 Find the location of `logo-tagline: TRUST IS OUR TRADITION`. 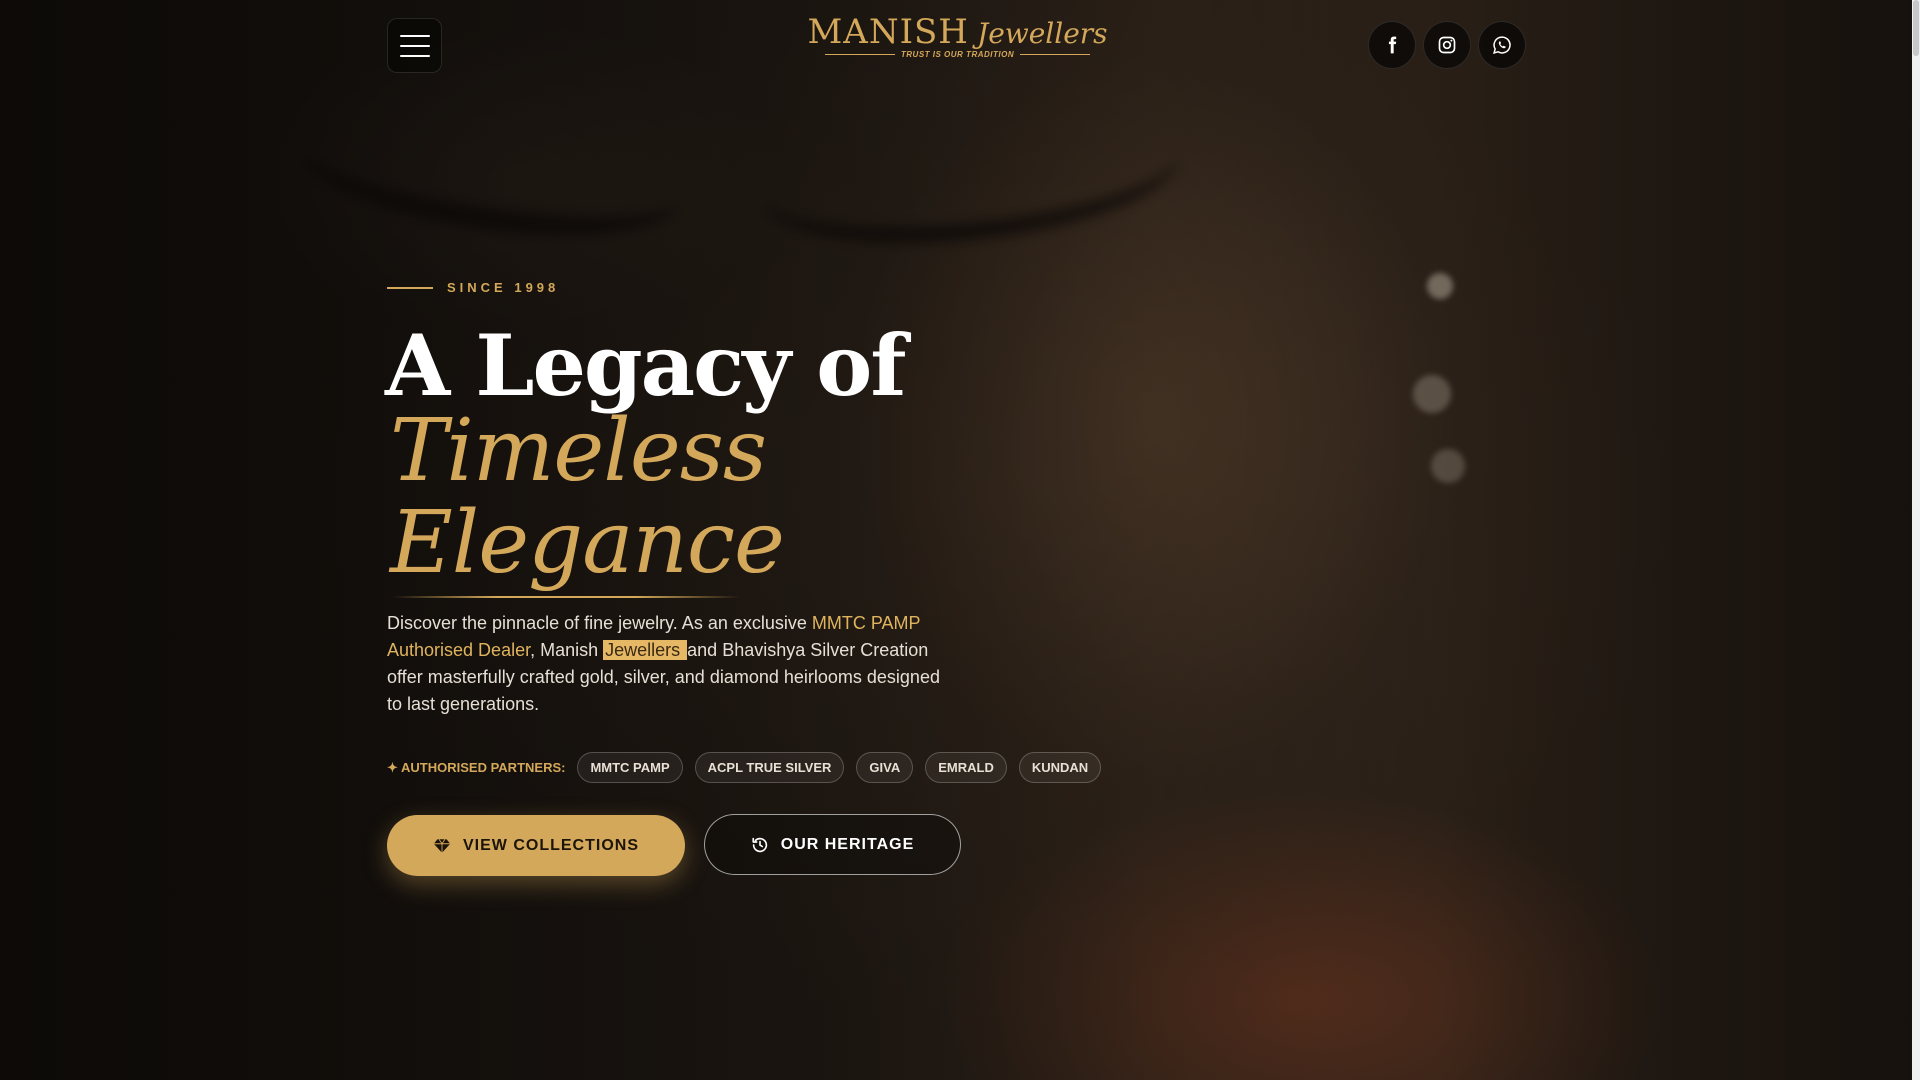

logo-tagline: TRUST IS OUR TRADITION is located at coordinates (957, 54).